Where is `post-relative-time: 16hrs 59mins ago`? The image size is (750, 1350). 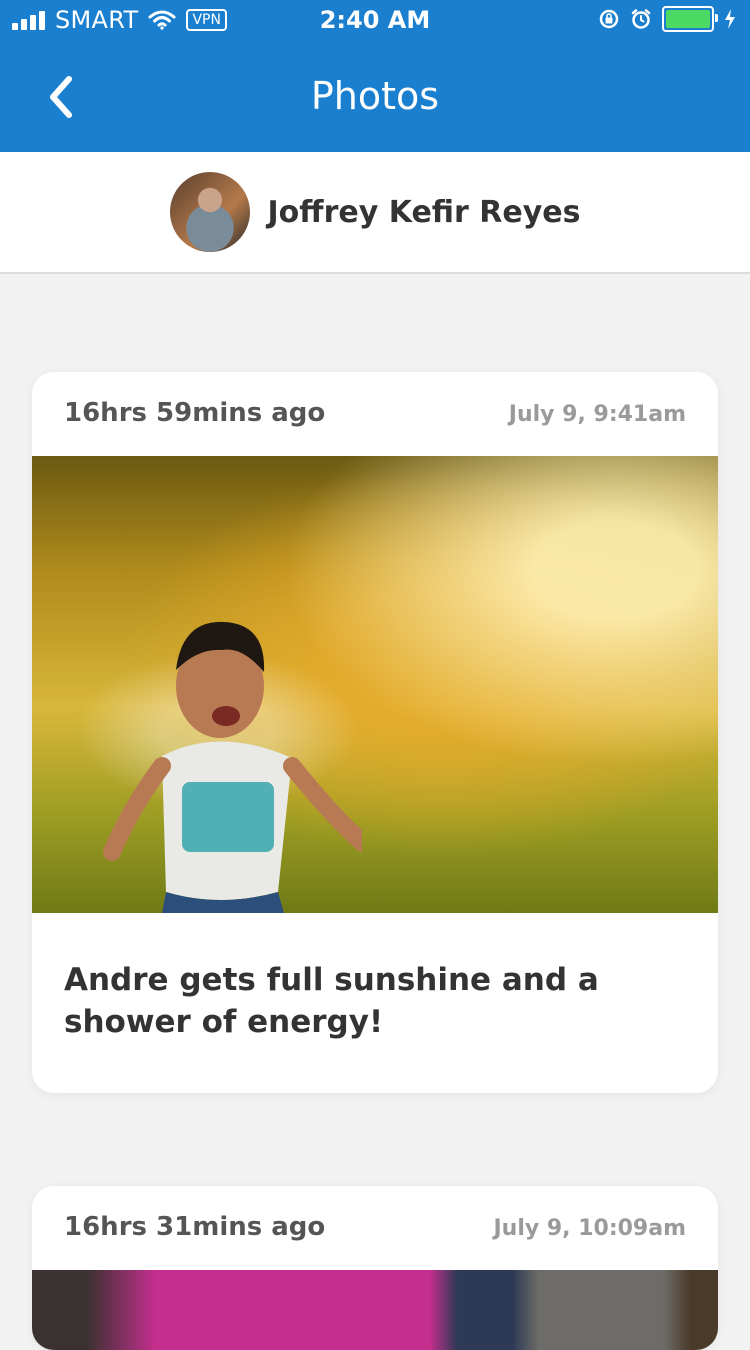
post-relative-time: 16hrs 59mins ago is located at coordinates (195, 413).